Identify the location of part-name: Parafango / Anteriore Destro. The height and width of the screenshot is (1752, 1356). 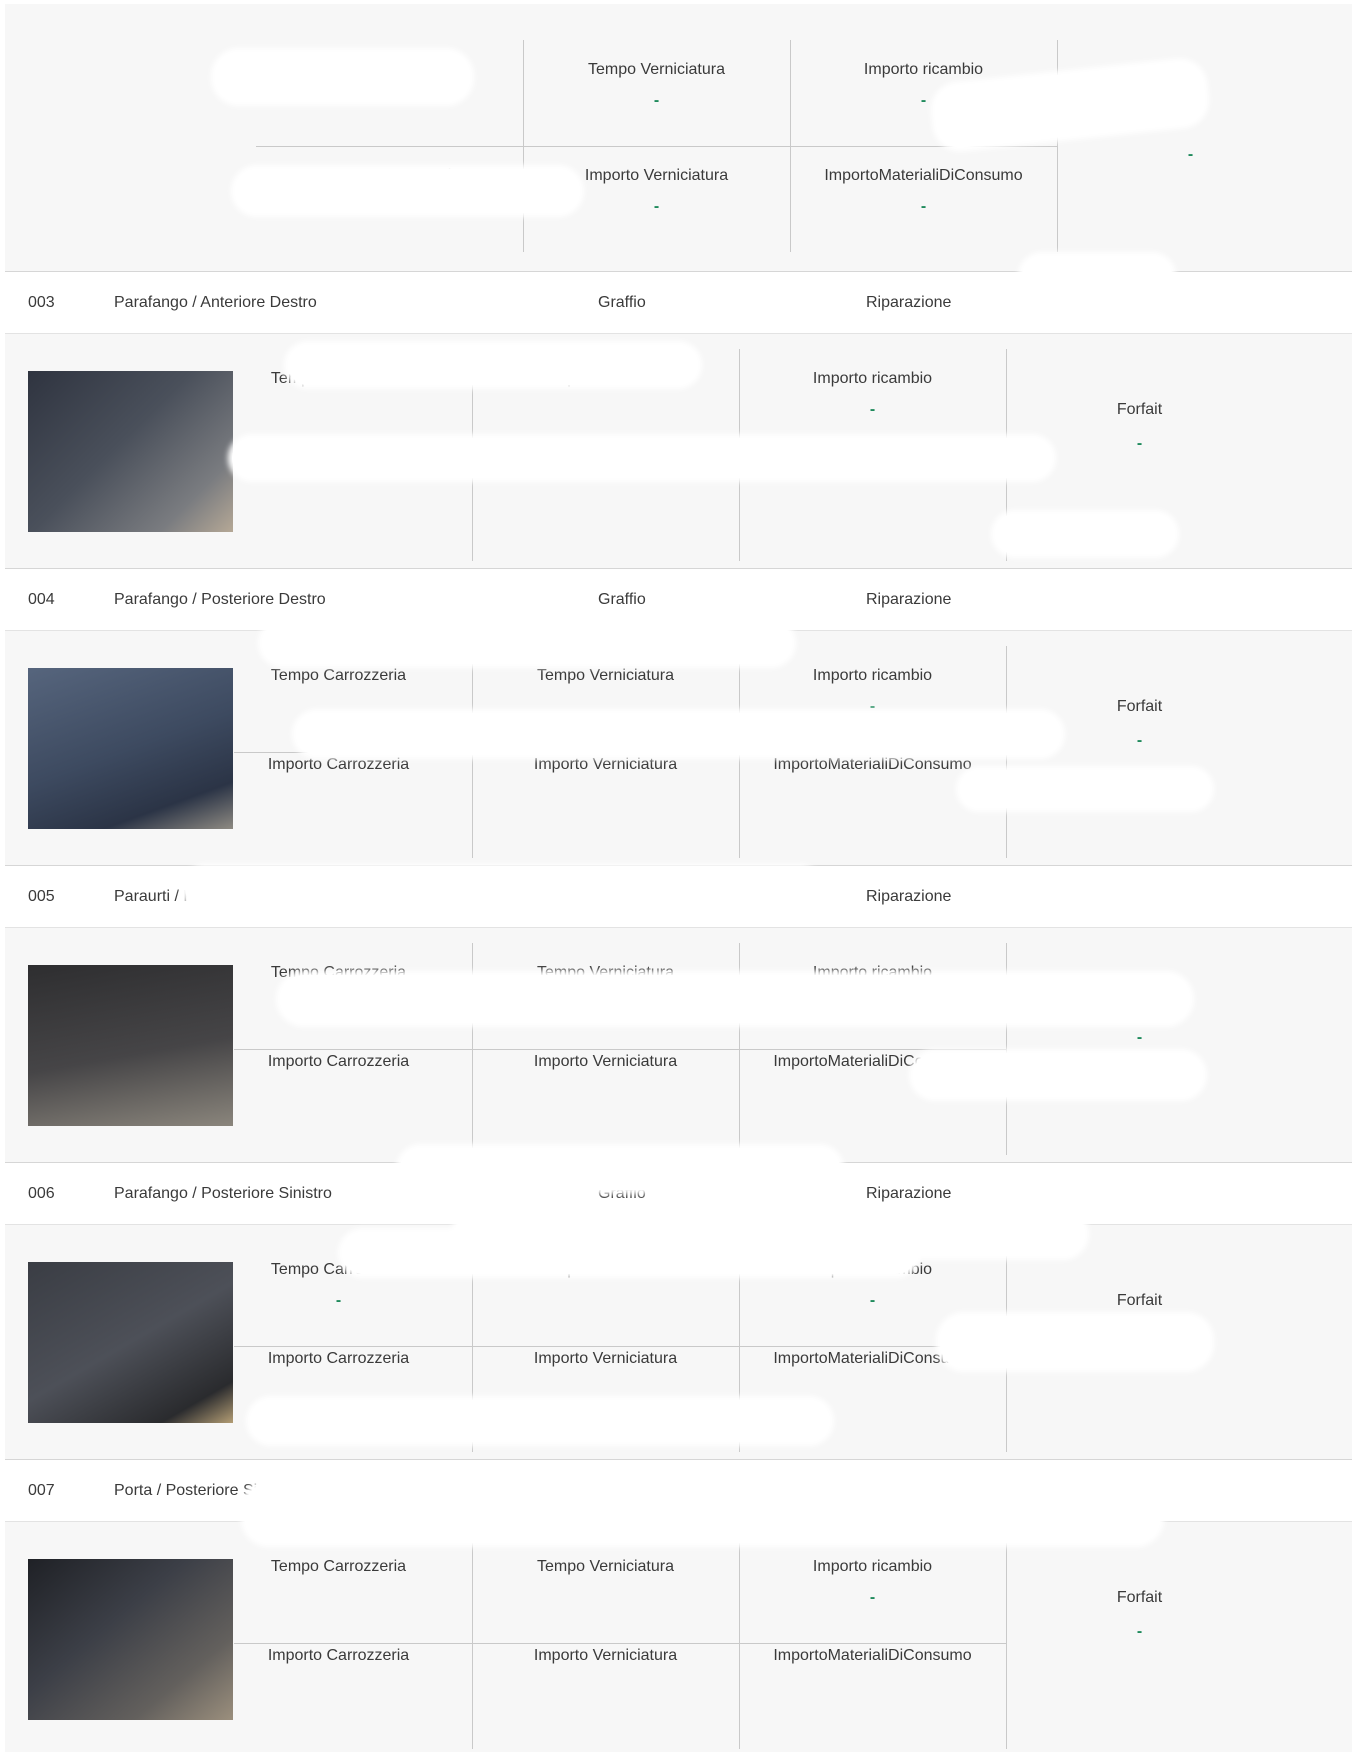
(215, 302).